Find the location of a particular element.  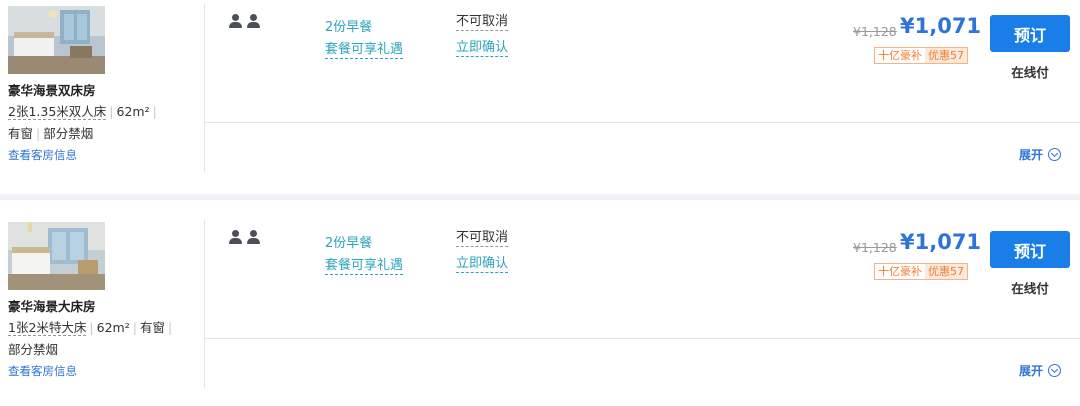

room-specs: 2张1.35米双人床 | 62m² | 有窗 | 部分禁烟 is located at coordinates (82, 122).